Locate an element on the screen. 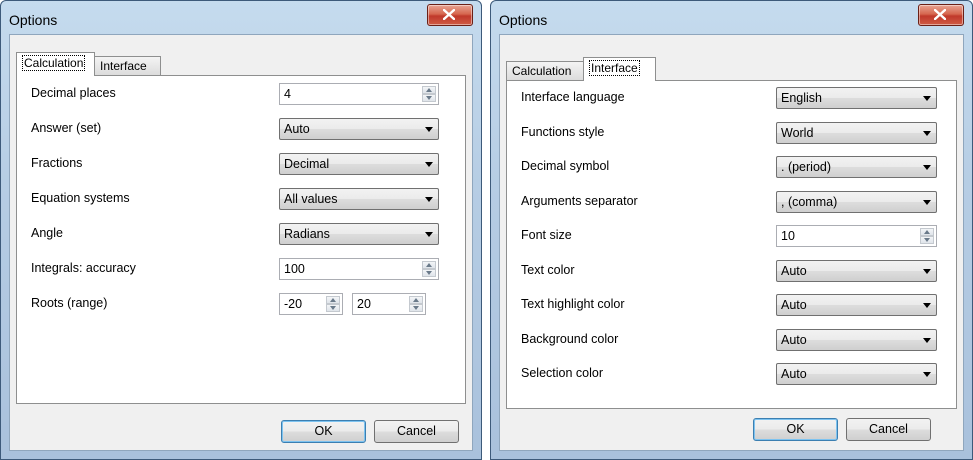 The width and height of the screenshot is (973, 460). field-value: . (period) is located at coordinates (806, 167).